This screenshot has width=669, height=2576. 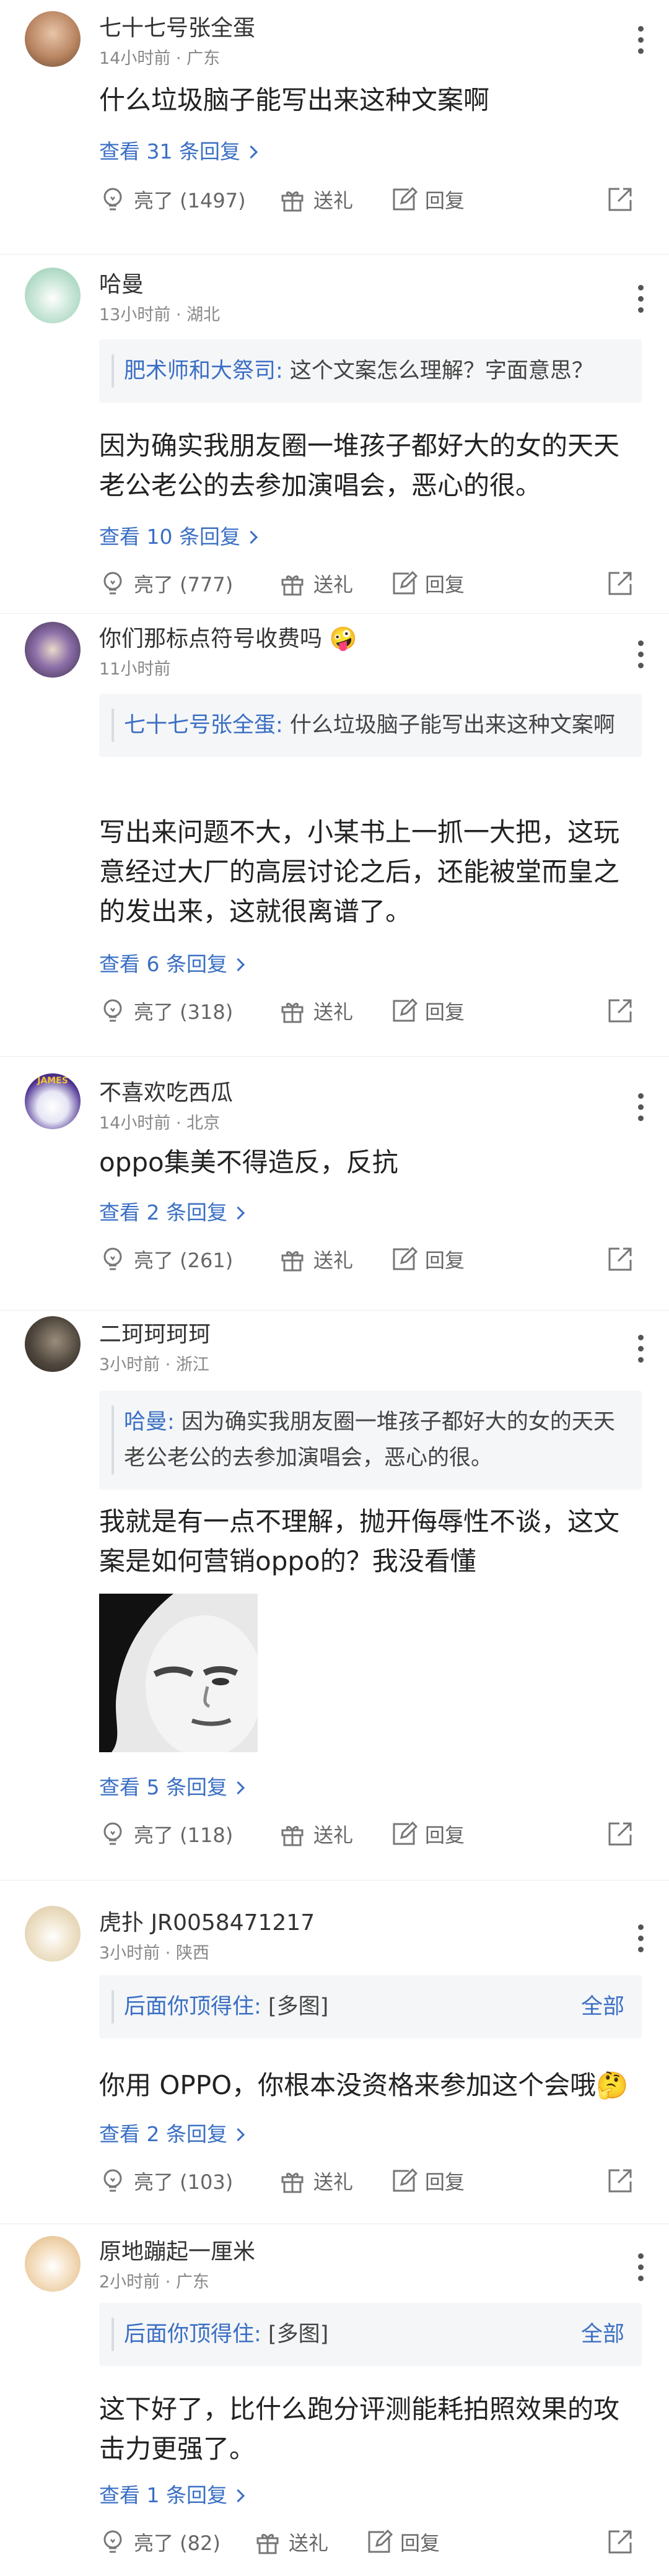 I want to click on comment-meta: 14小时前 · 广东, so click(x=160, y=58).